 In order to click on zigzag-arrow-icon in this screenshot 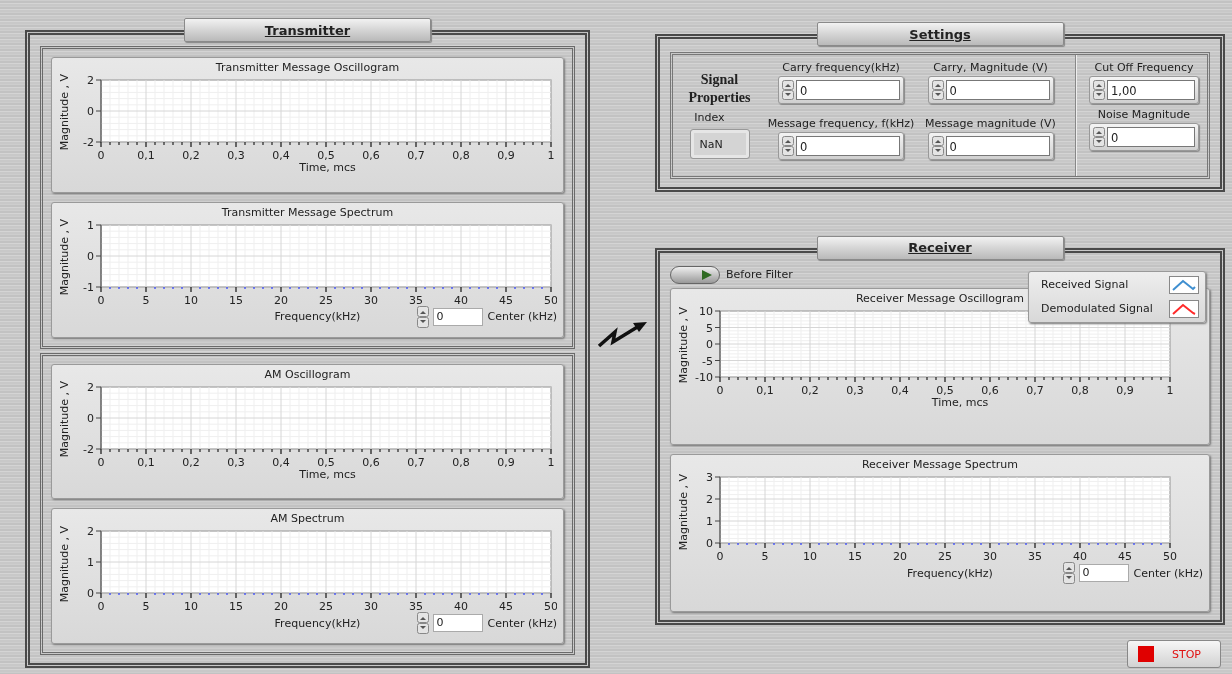, I will do `click(622, 335)`.